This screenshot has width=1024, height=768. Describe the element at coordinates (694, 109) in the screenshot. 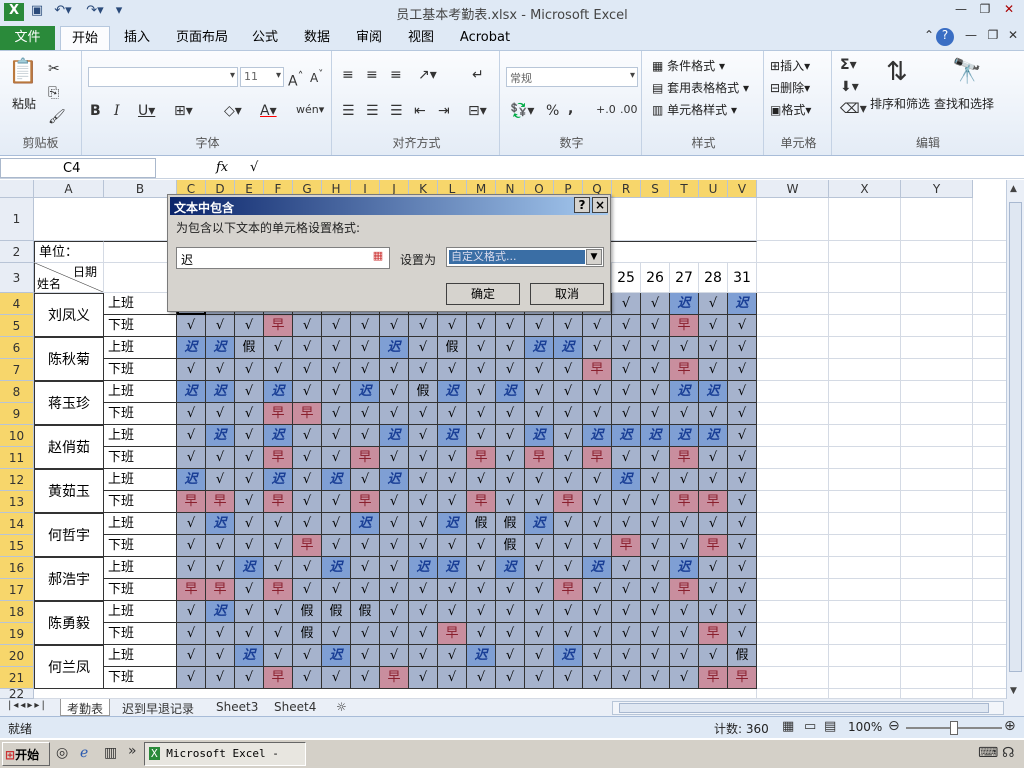

I see `cell-styles-button: ▥ 单元格样式 ▾` at that location.